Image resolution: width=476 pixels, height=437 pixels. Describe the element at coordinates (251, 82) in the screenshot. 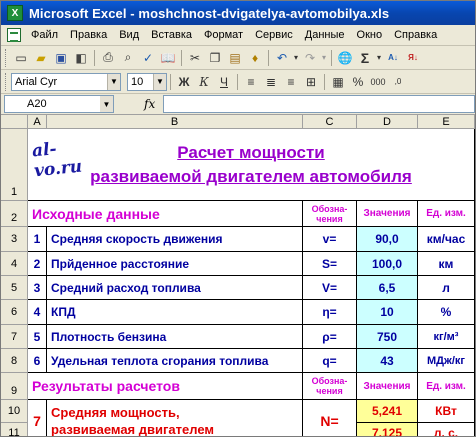

I see `align-left-icon: ≡` at that location.